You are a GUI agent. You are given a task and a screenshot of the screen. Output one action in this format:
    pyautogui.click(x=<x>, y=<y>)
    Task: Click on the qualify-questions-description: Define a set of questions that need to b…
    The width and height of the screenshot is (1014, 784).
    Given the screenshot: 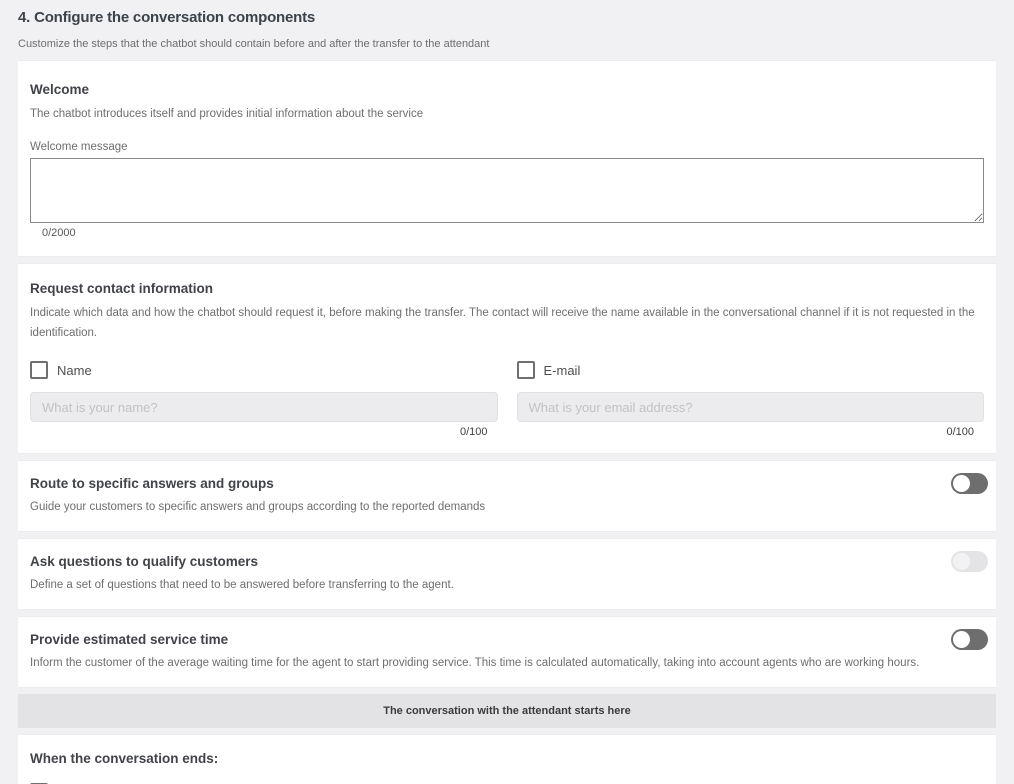 What is the action you would take?
    pyautogui.click(x=242, y=585)
    